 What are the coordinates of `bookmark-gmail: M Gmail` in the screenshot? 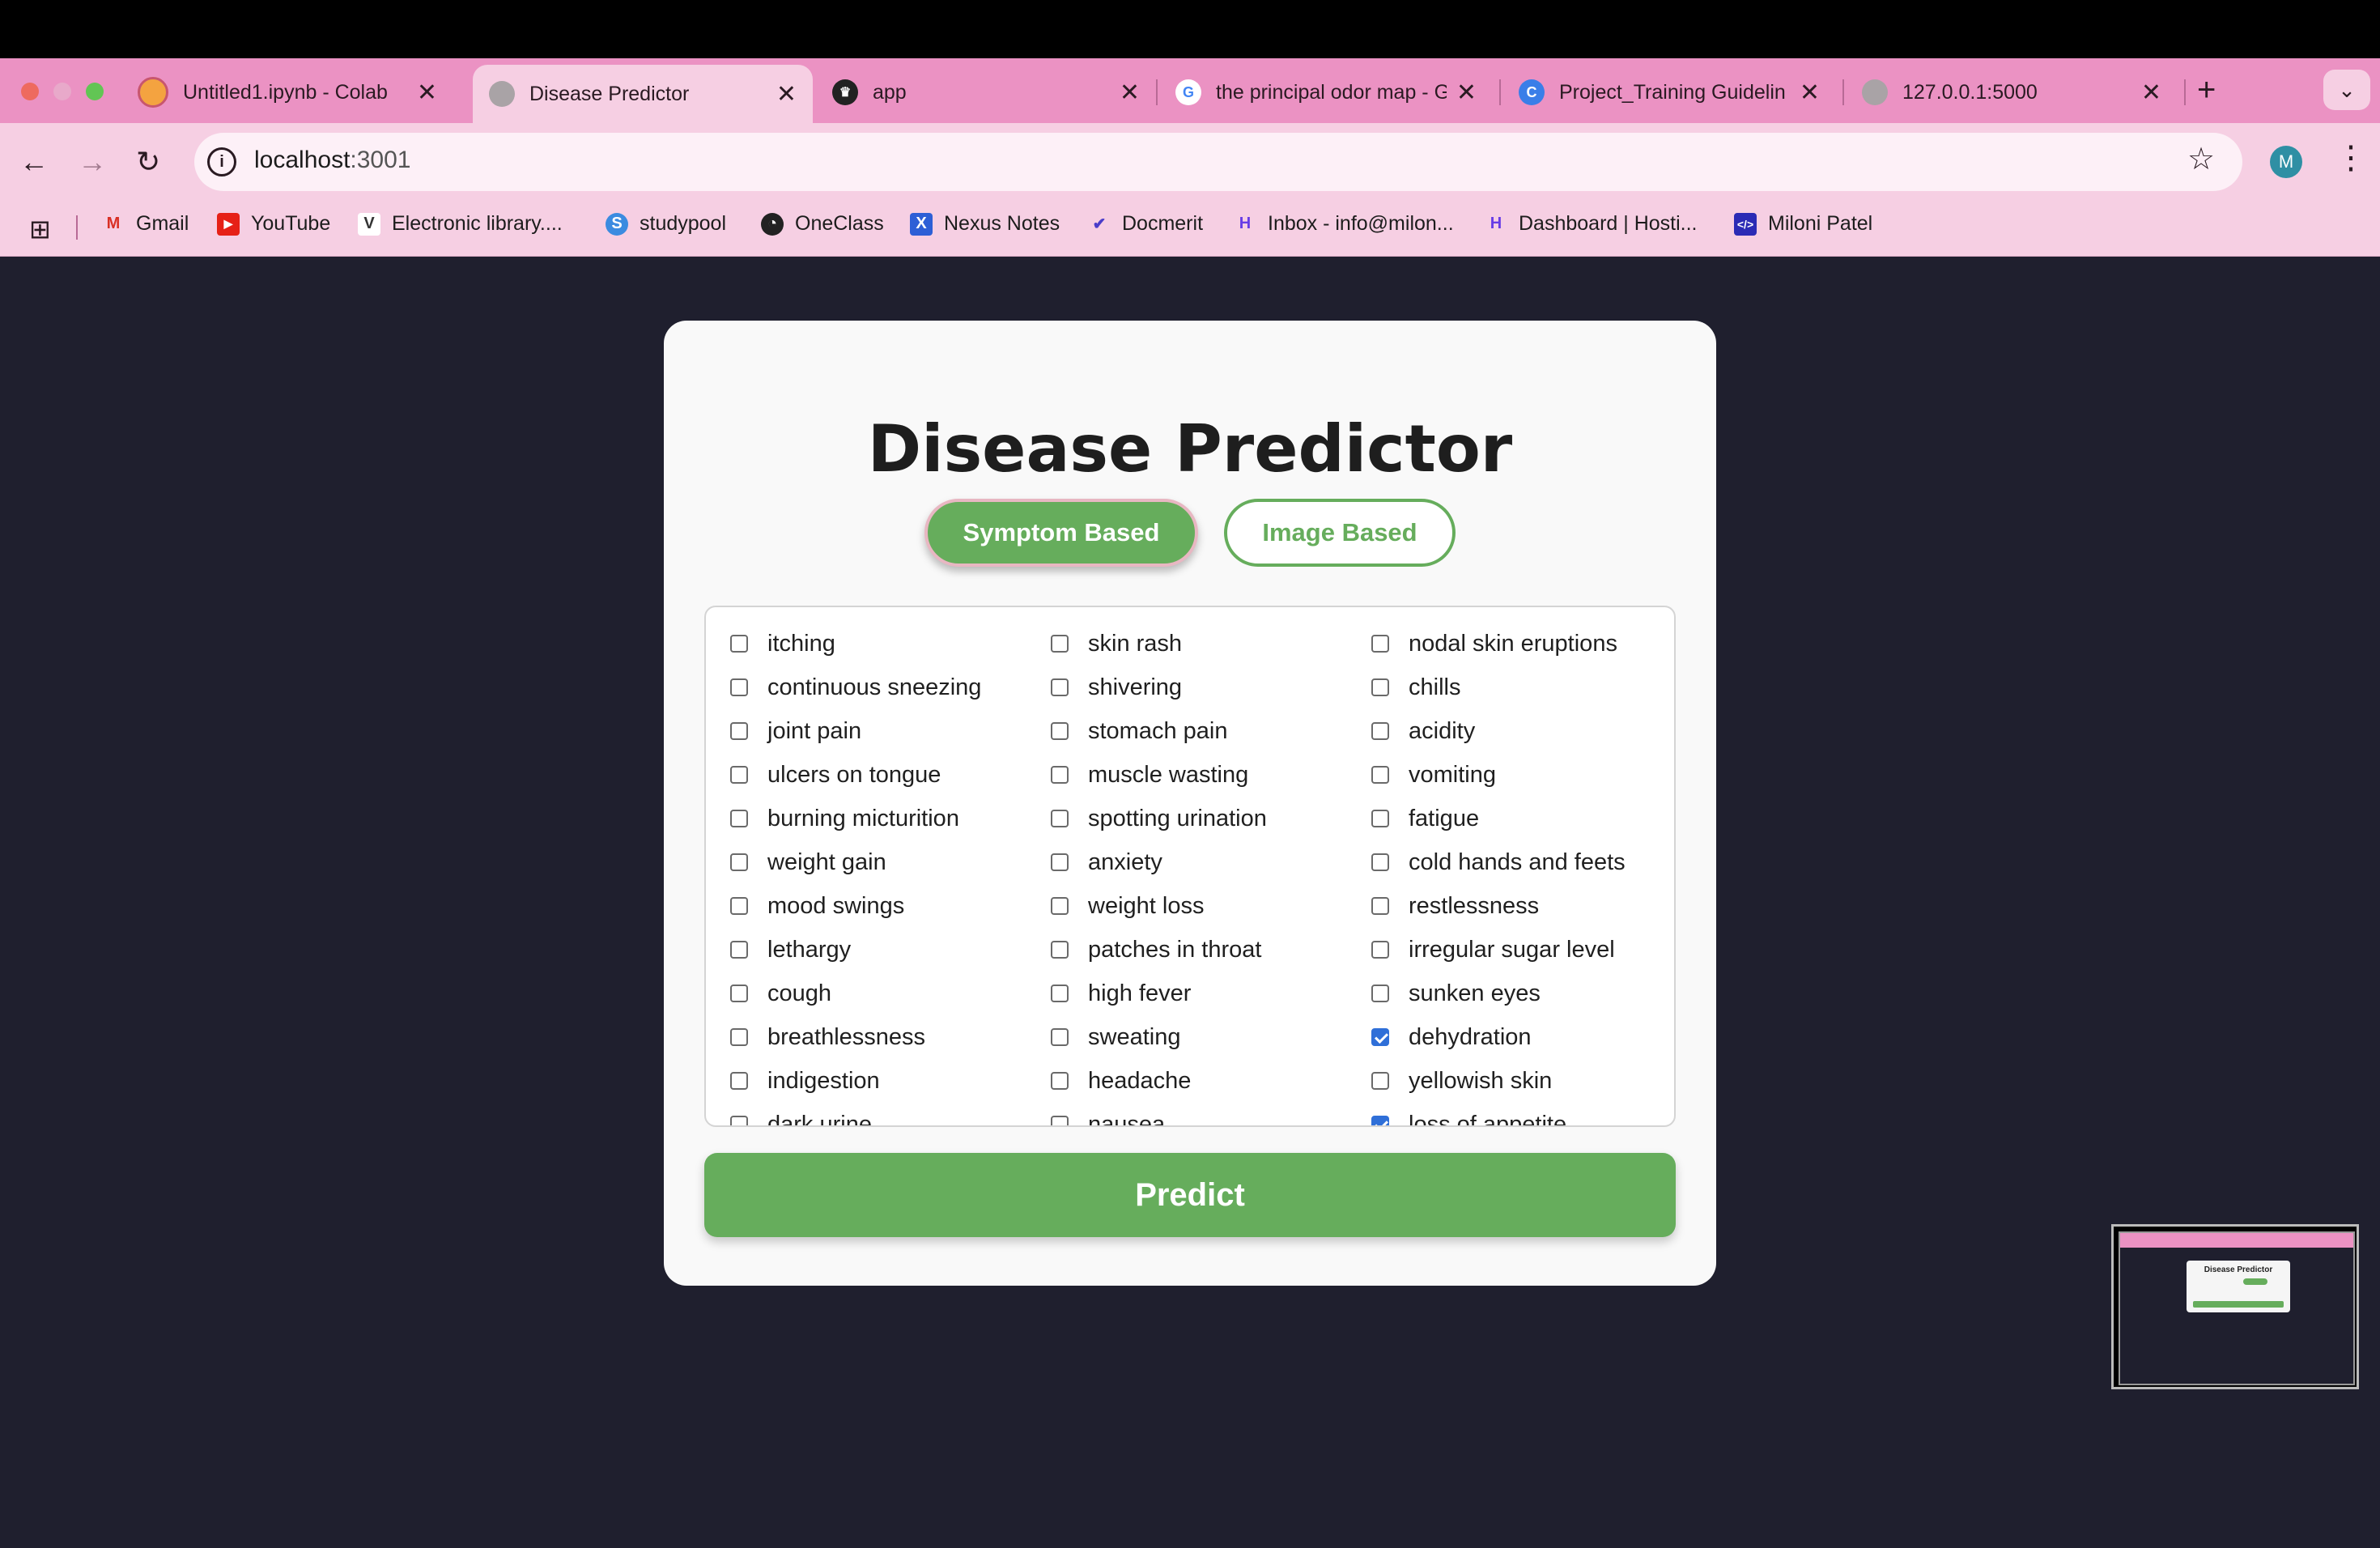 It's located at (145, 224).